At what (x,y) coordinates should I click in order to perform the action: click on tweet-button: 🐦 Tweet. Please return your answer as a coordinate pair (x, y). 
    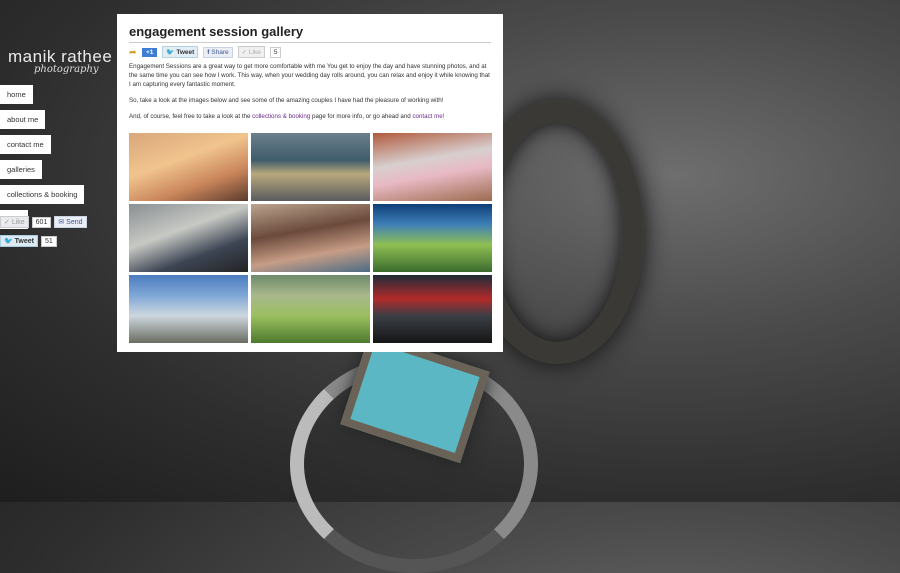
    Looking at the image, I should click on (19, 241).